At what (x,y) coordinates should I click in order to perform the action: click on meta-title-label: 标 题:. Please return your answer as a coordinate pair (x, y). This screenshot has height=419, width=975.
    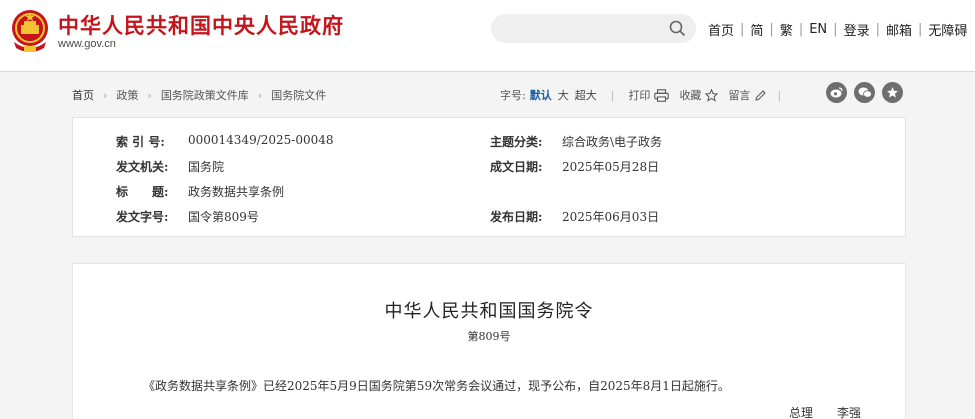
    Looking at the image, I should click on (142, 192).